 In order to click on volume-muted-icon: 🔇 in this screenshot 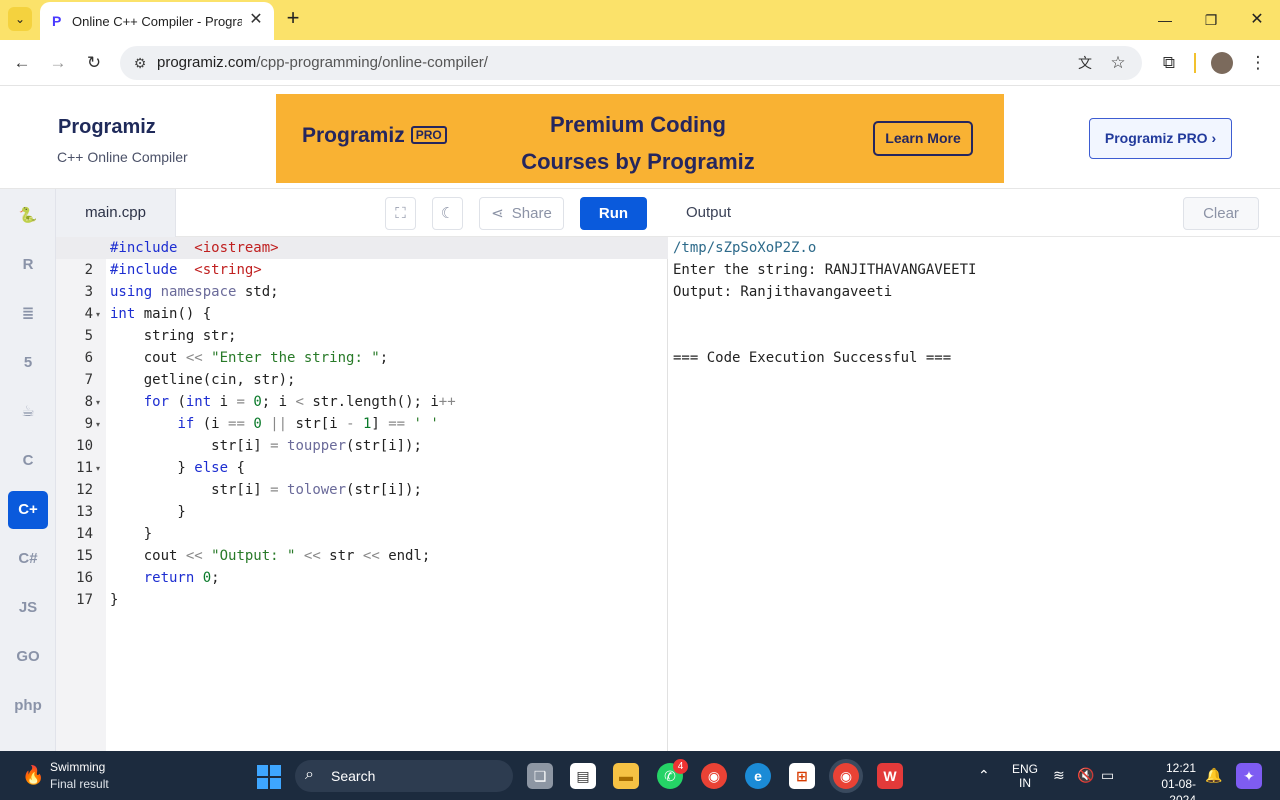, I will do `click(1085, 775)`.